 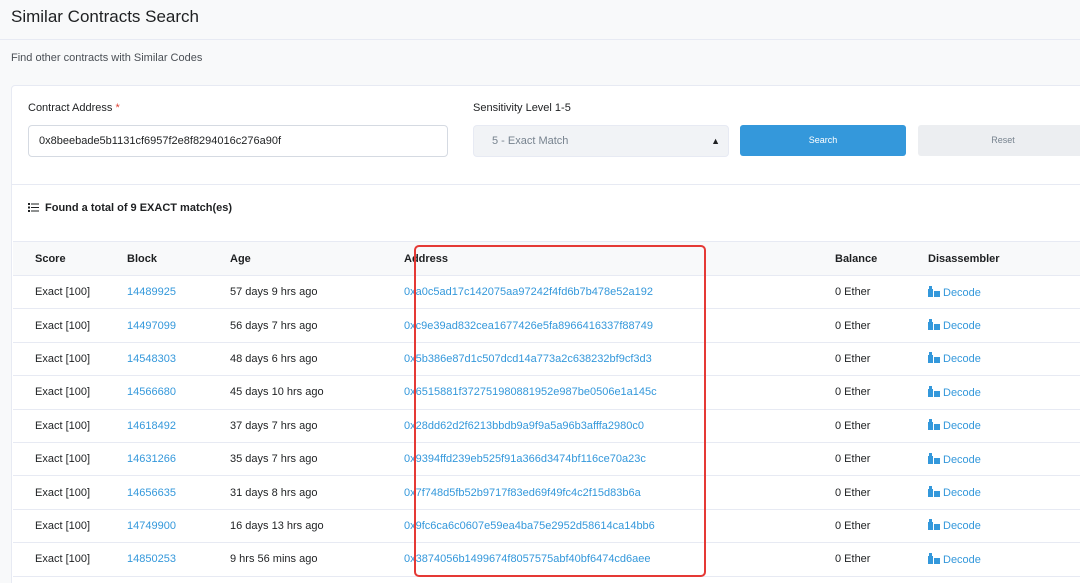 I want to click on block-link: 14631266, so click(x=151, y=459).